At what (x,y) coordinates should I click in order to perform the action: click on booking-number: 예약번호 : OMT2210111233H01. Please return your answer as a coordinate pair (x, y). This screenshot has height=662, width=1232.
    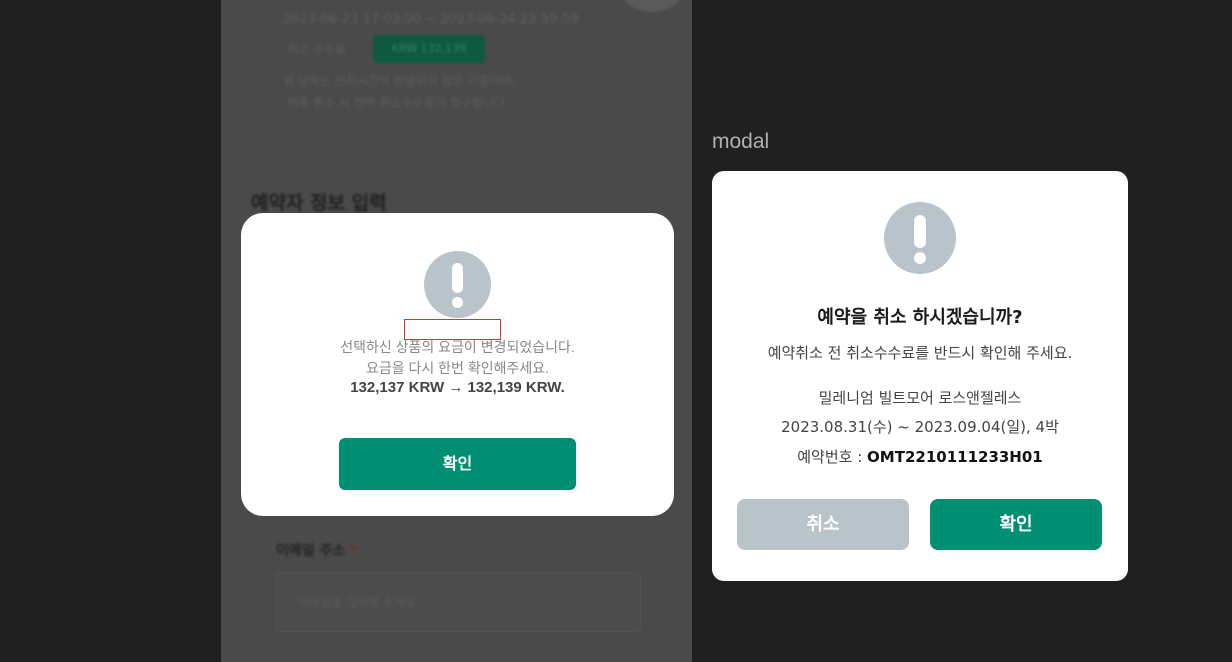
    Looking at the image, I should click on (920, 456).